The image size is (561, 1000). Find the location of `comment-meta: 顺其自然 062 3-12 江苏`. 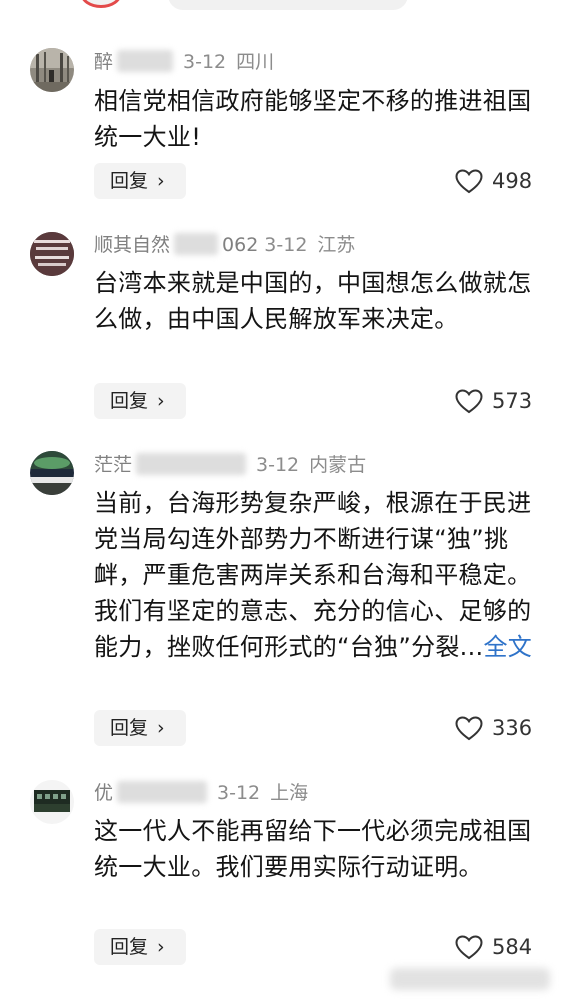

comment-meta: 顺其自然 062 3-12 江苏 is located at coordinates (224, 245).